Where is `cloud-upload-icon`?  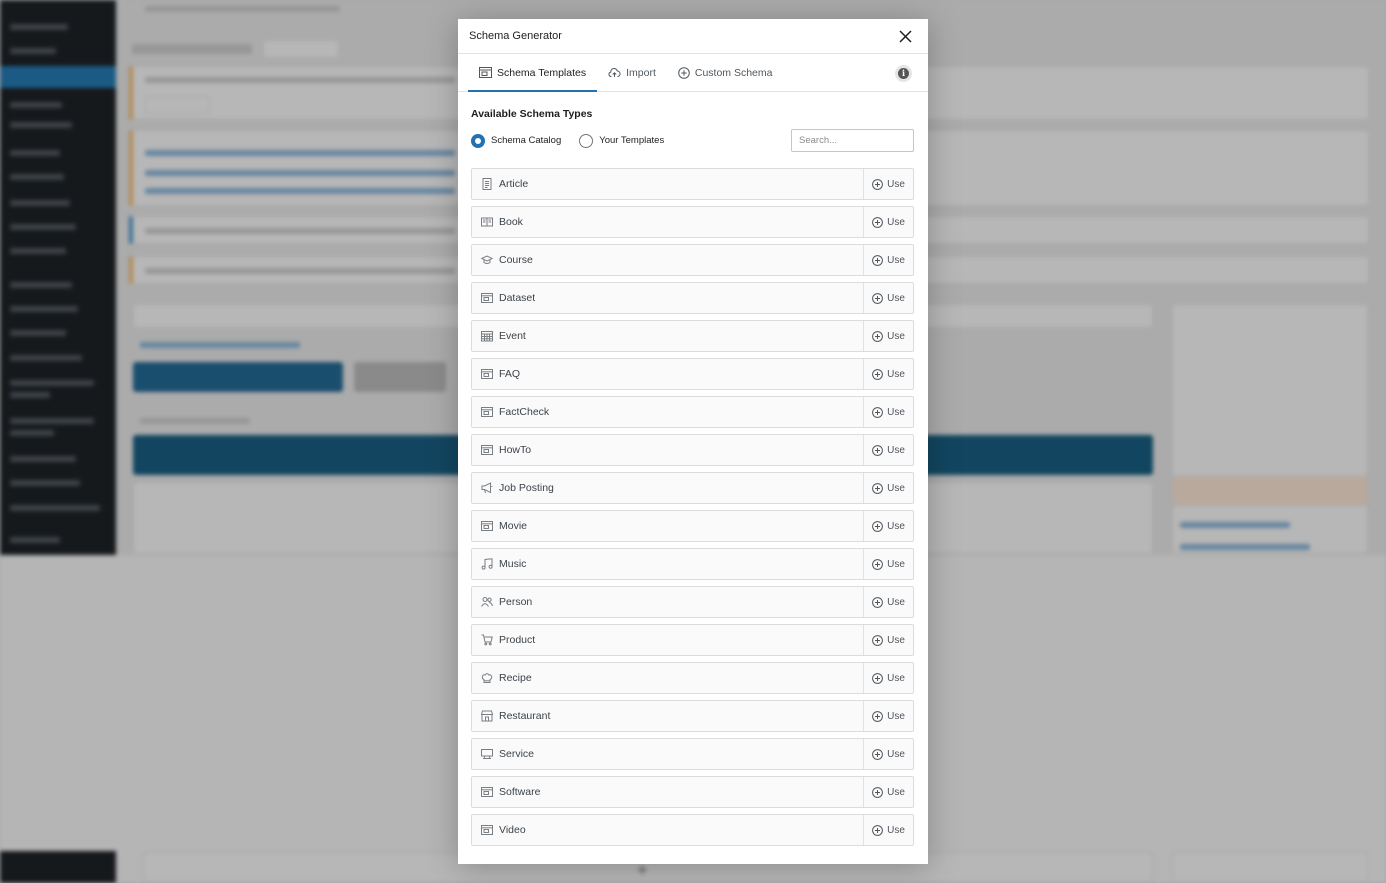 cloud-upload-icon is located at coordinates (614, 72).